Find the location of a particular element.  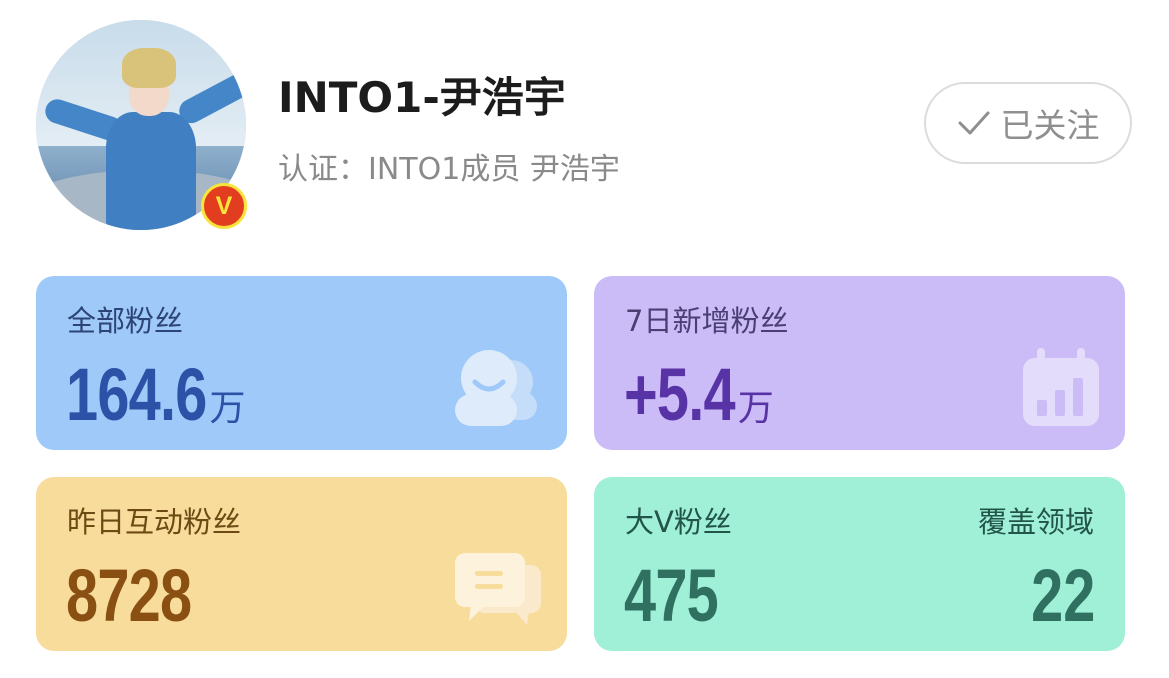

new-fans-7d-card: 7日新增粉丝 +5.4万 is located at coordinates (859, 363).